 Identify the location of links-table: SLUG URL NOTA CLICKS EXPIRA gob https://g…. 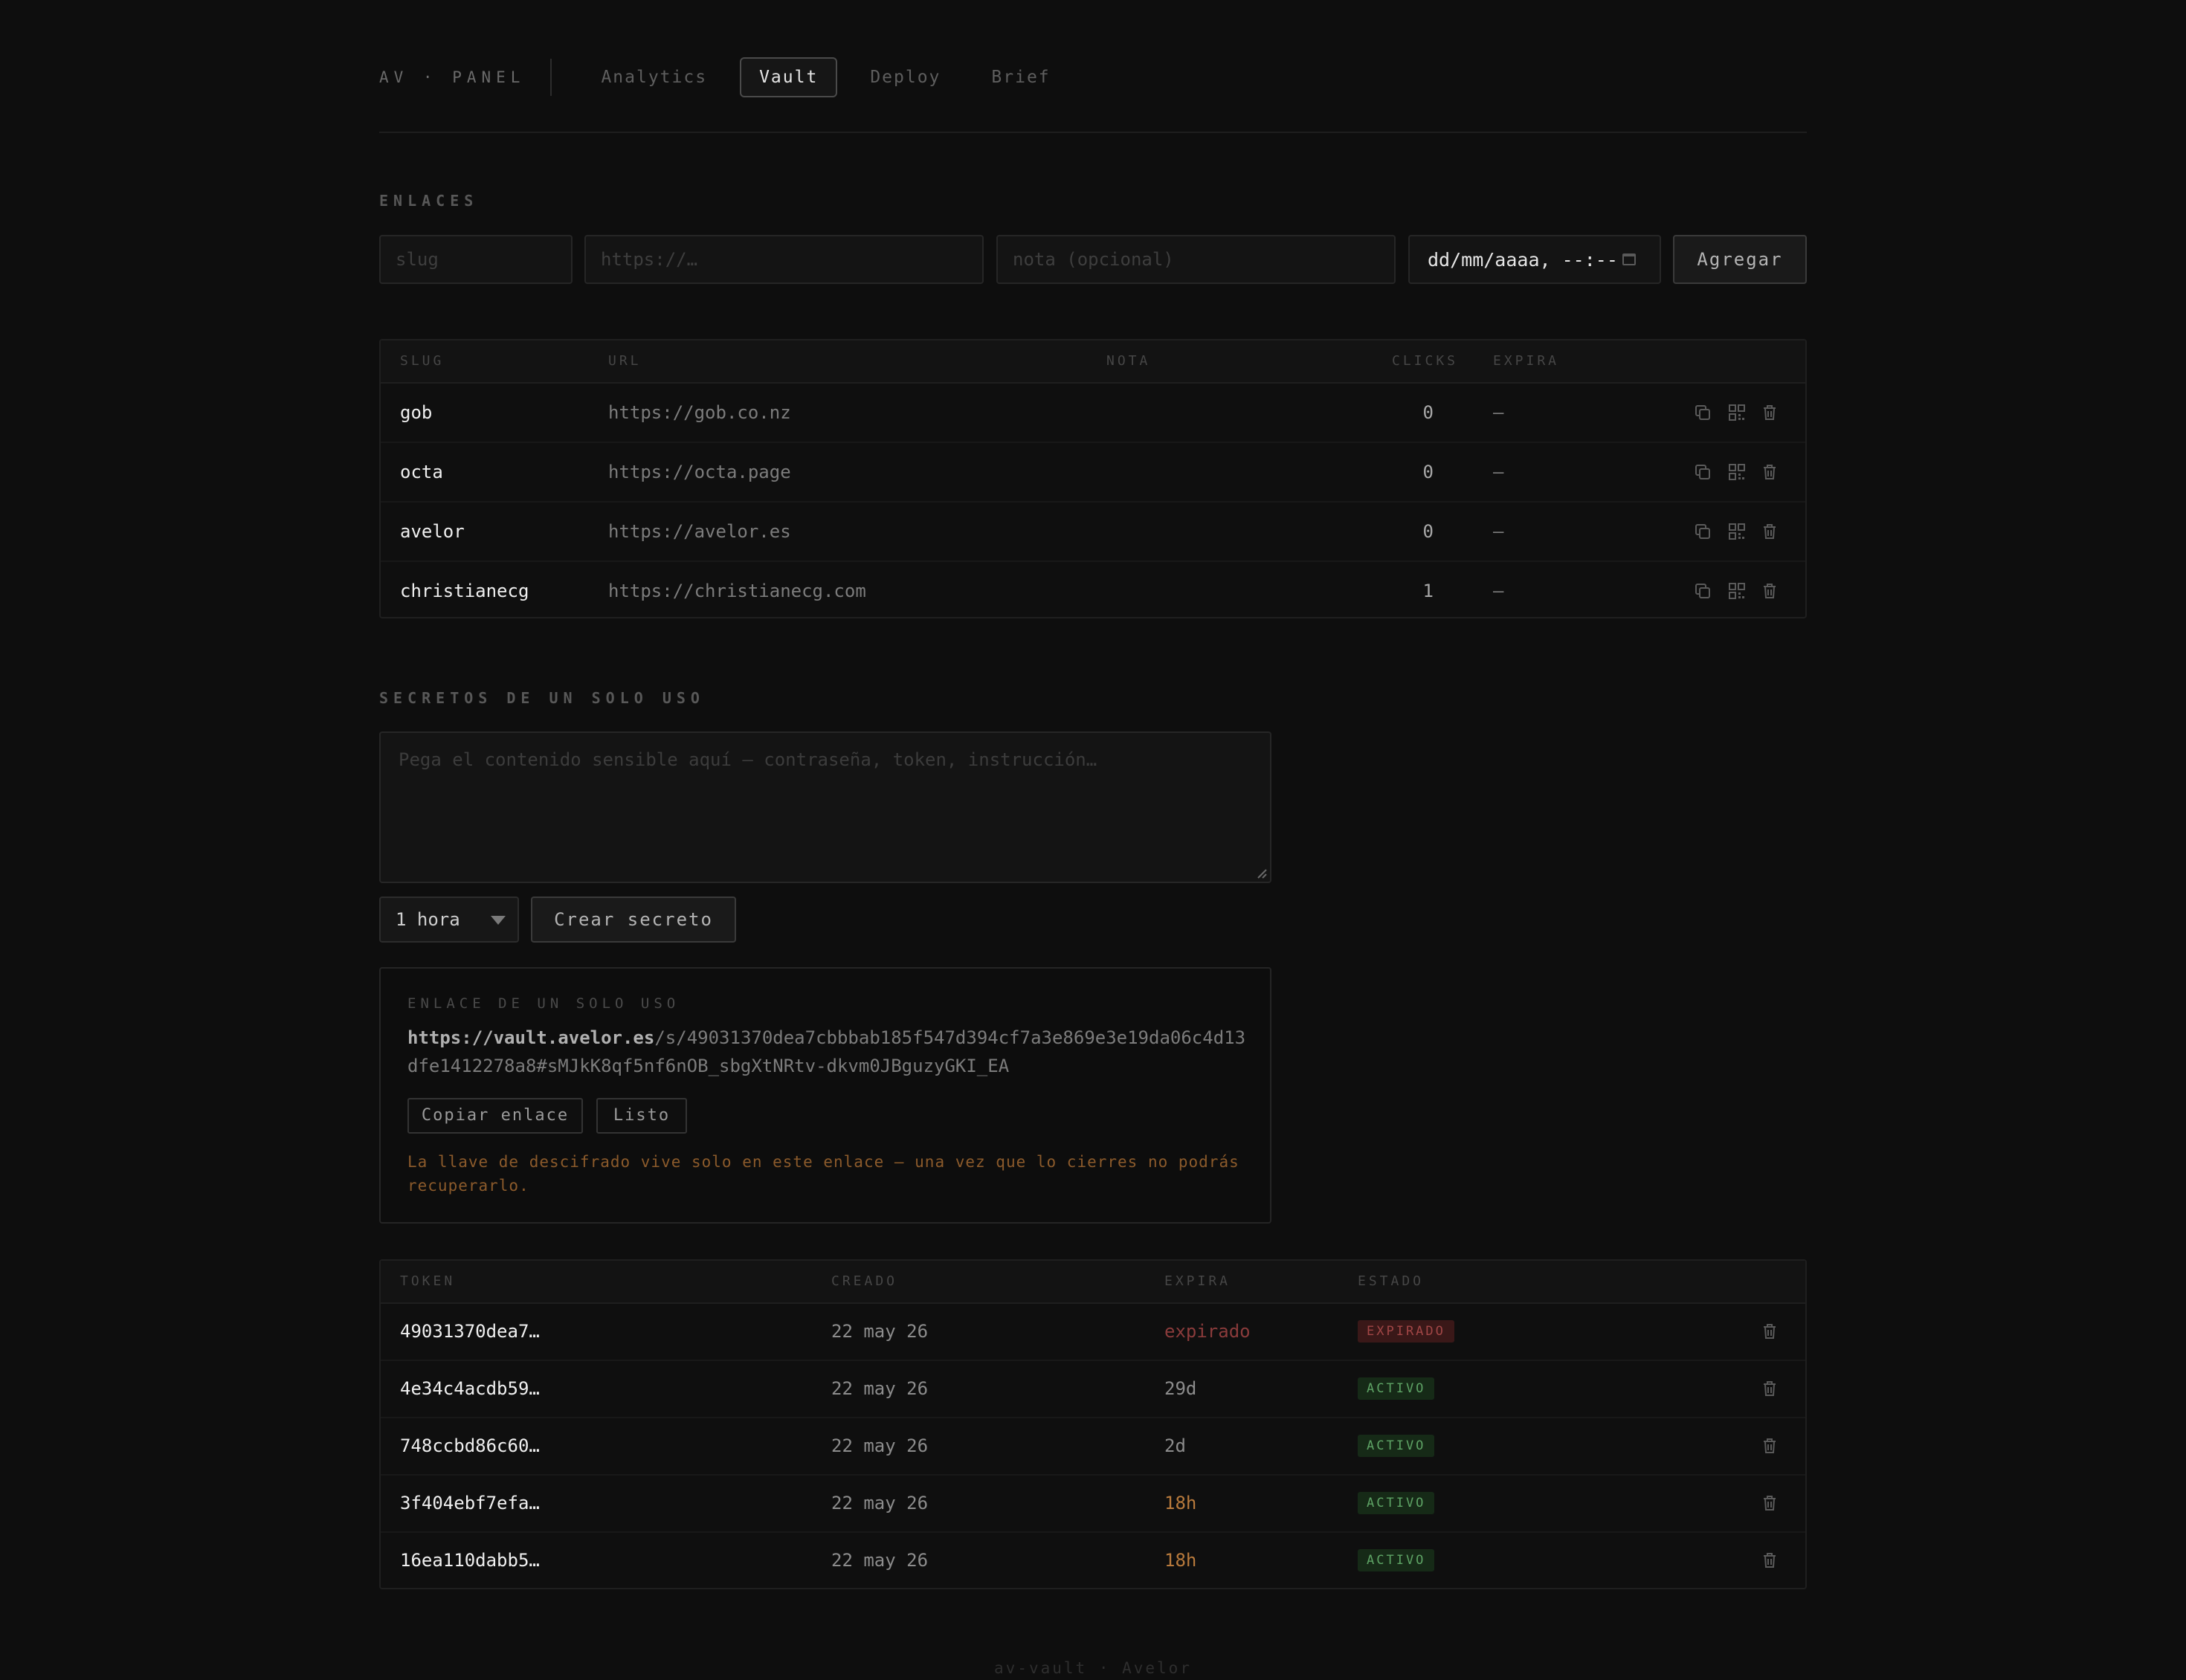
(1093, 479).